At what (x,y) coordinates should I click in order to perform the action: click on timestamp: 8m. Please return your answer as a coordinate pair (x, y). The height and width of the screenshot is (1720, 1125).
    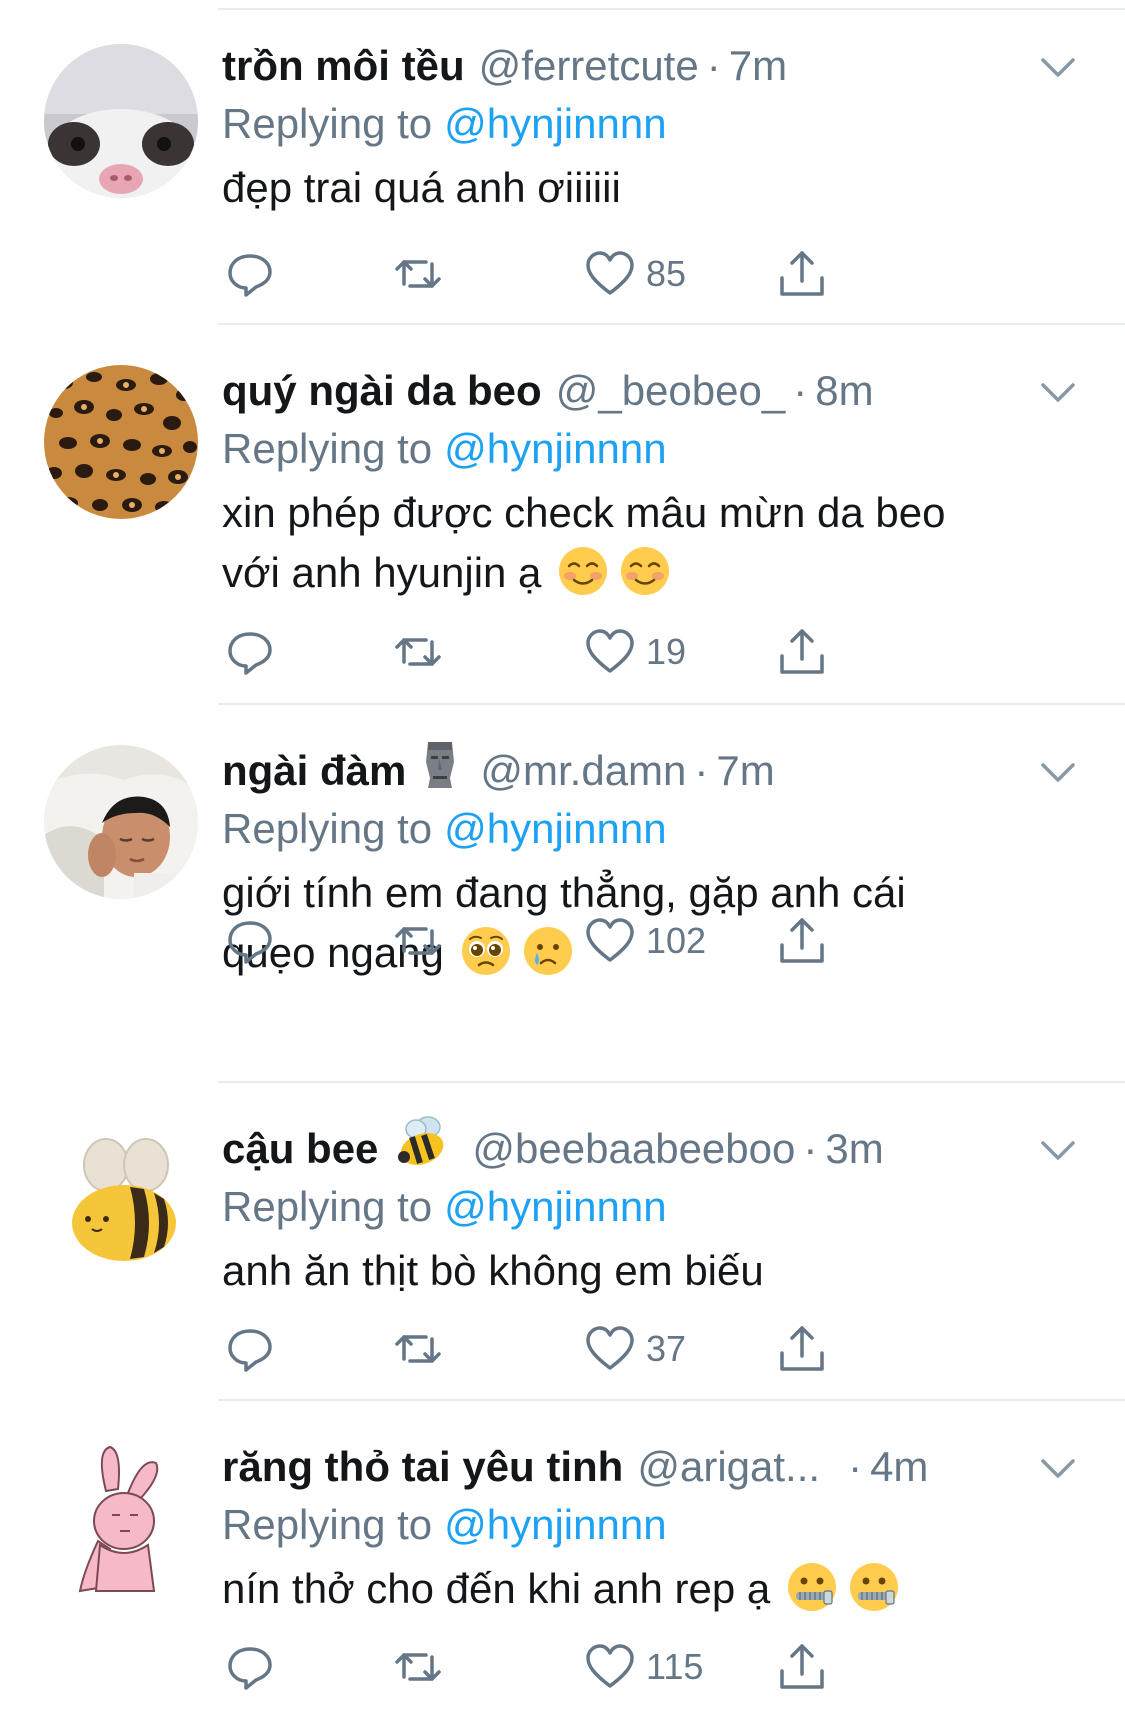
    Looking at the image, I should click on (844, 391).